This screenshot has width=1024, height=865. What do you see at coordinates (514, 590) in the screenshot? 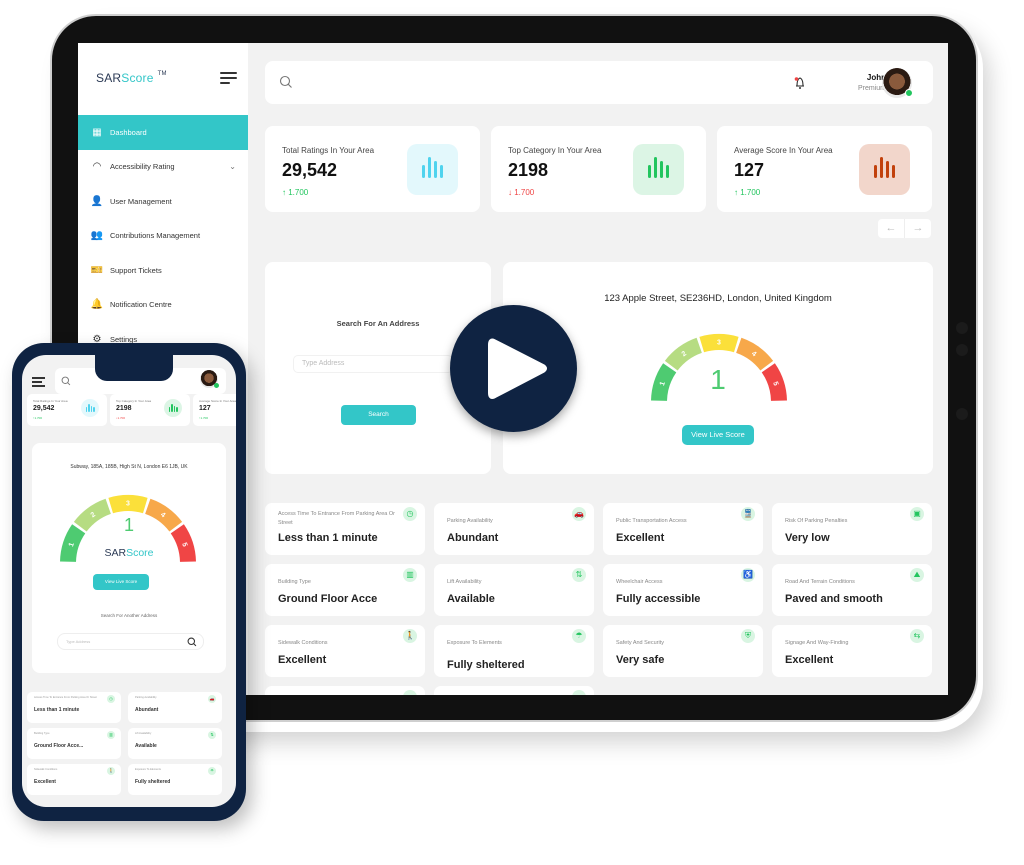
I see `attribute-card: Lift Availability Available ⇅` at bounding box center [514, 590].